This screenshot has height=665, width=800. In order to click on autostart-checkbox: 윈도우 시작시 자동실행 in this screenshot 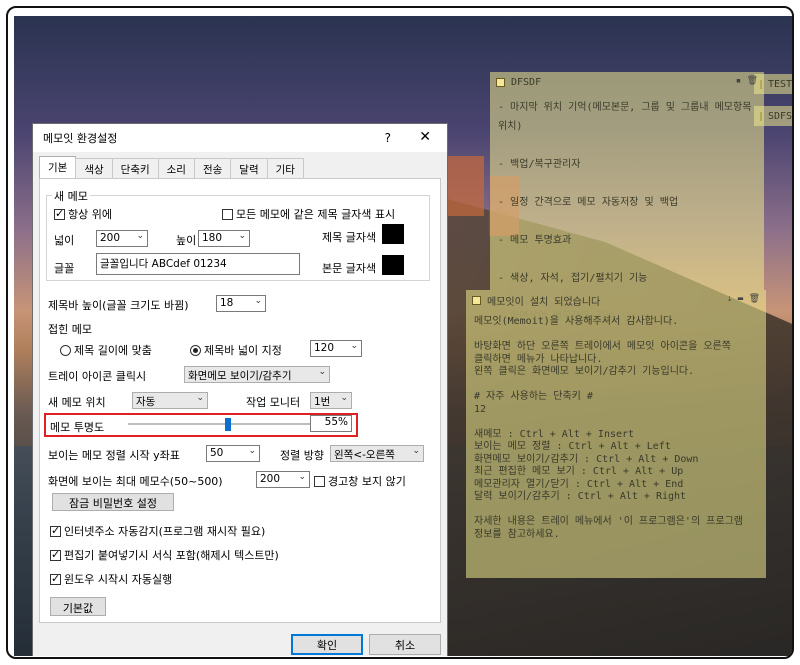, I will do `click(111, 579)`.